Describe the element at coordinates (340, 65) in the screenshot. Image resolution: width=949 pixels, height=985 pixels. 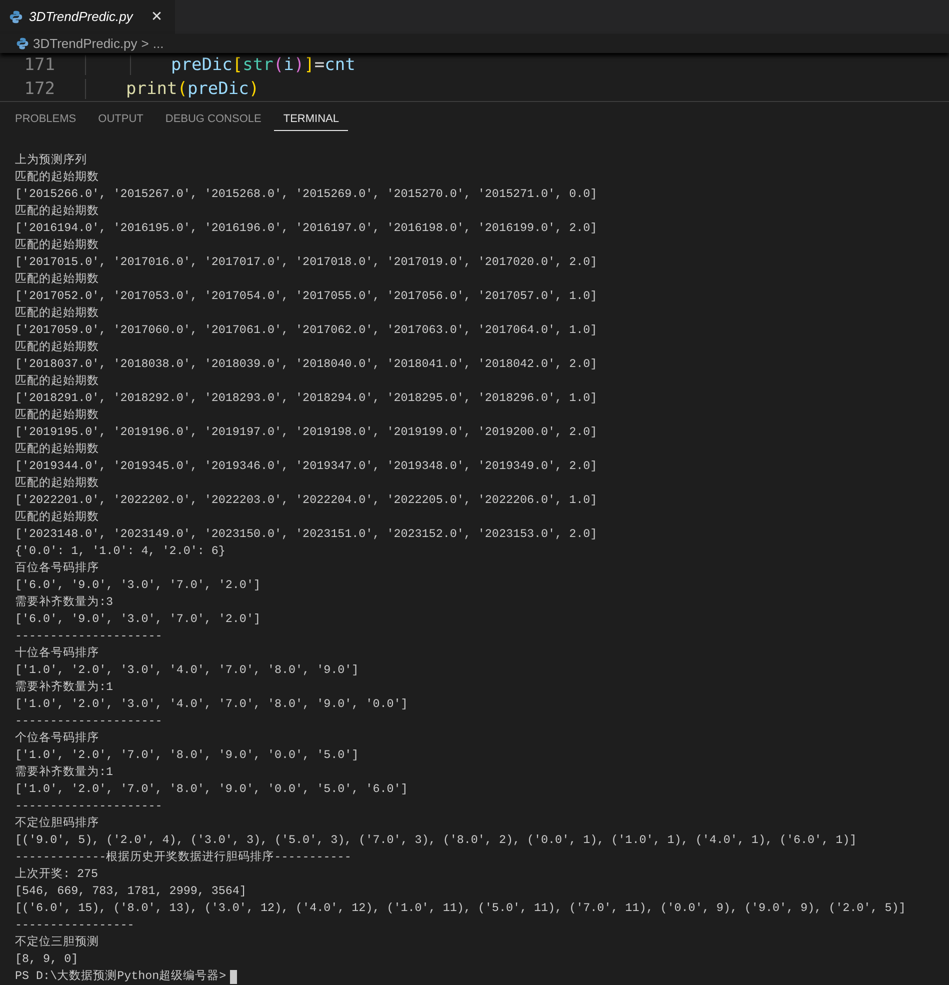
I see `code-token: cnt` at that location.